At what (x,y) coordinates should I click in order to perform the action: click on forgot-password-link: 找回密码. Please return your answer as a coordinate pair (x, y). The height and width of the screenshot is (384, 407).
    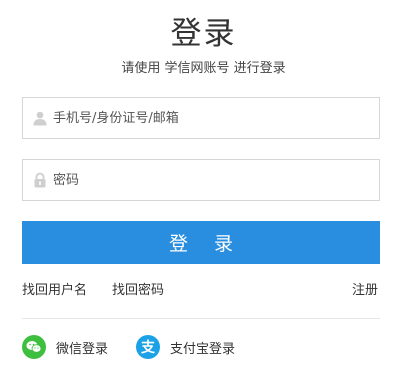
    Looking at the image, I should click on (138, 290).